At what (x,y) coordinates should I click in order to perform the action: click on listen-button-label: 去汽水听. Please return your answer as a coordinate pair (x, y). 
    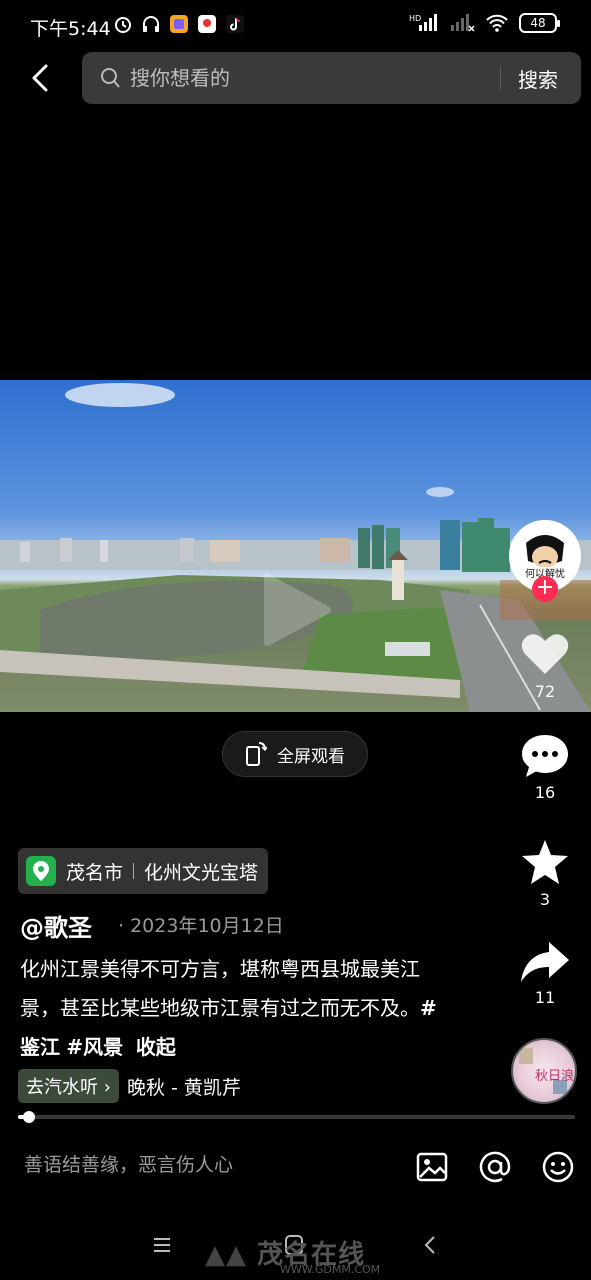
    Looking at the image, I should click on (62, 1087).